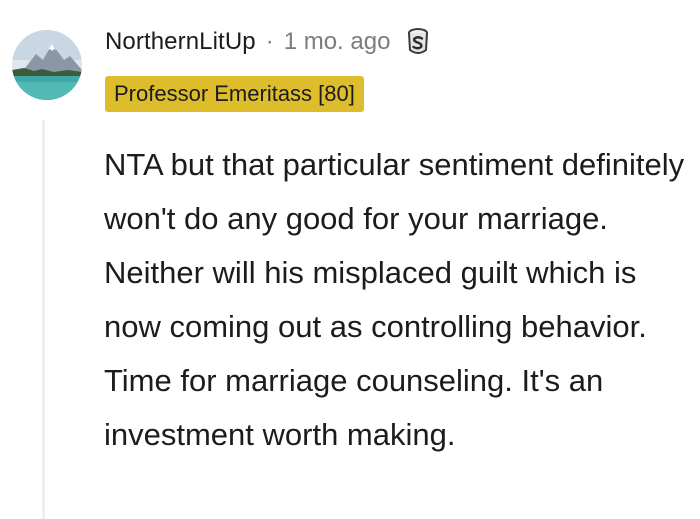 The width and height of the screenshot is (700, 519). What do you see at coordinates (234, 94) in the screenshot?
I see `user-flair: Professor Emeritass [80]` at bounding box center [234, 94].